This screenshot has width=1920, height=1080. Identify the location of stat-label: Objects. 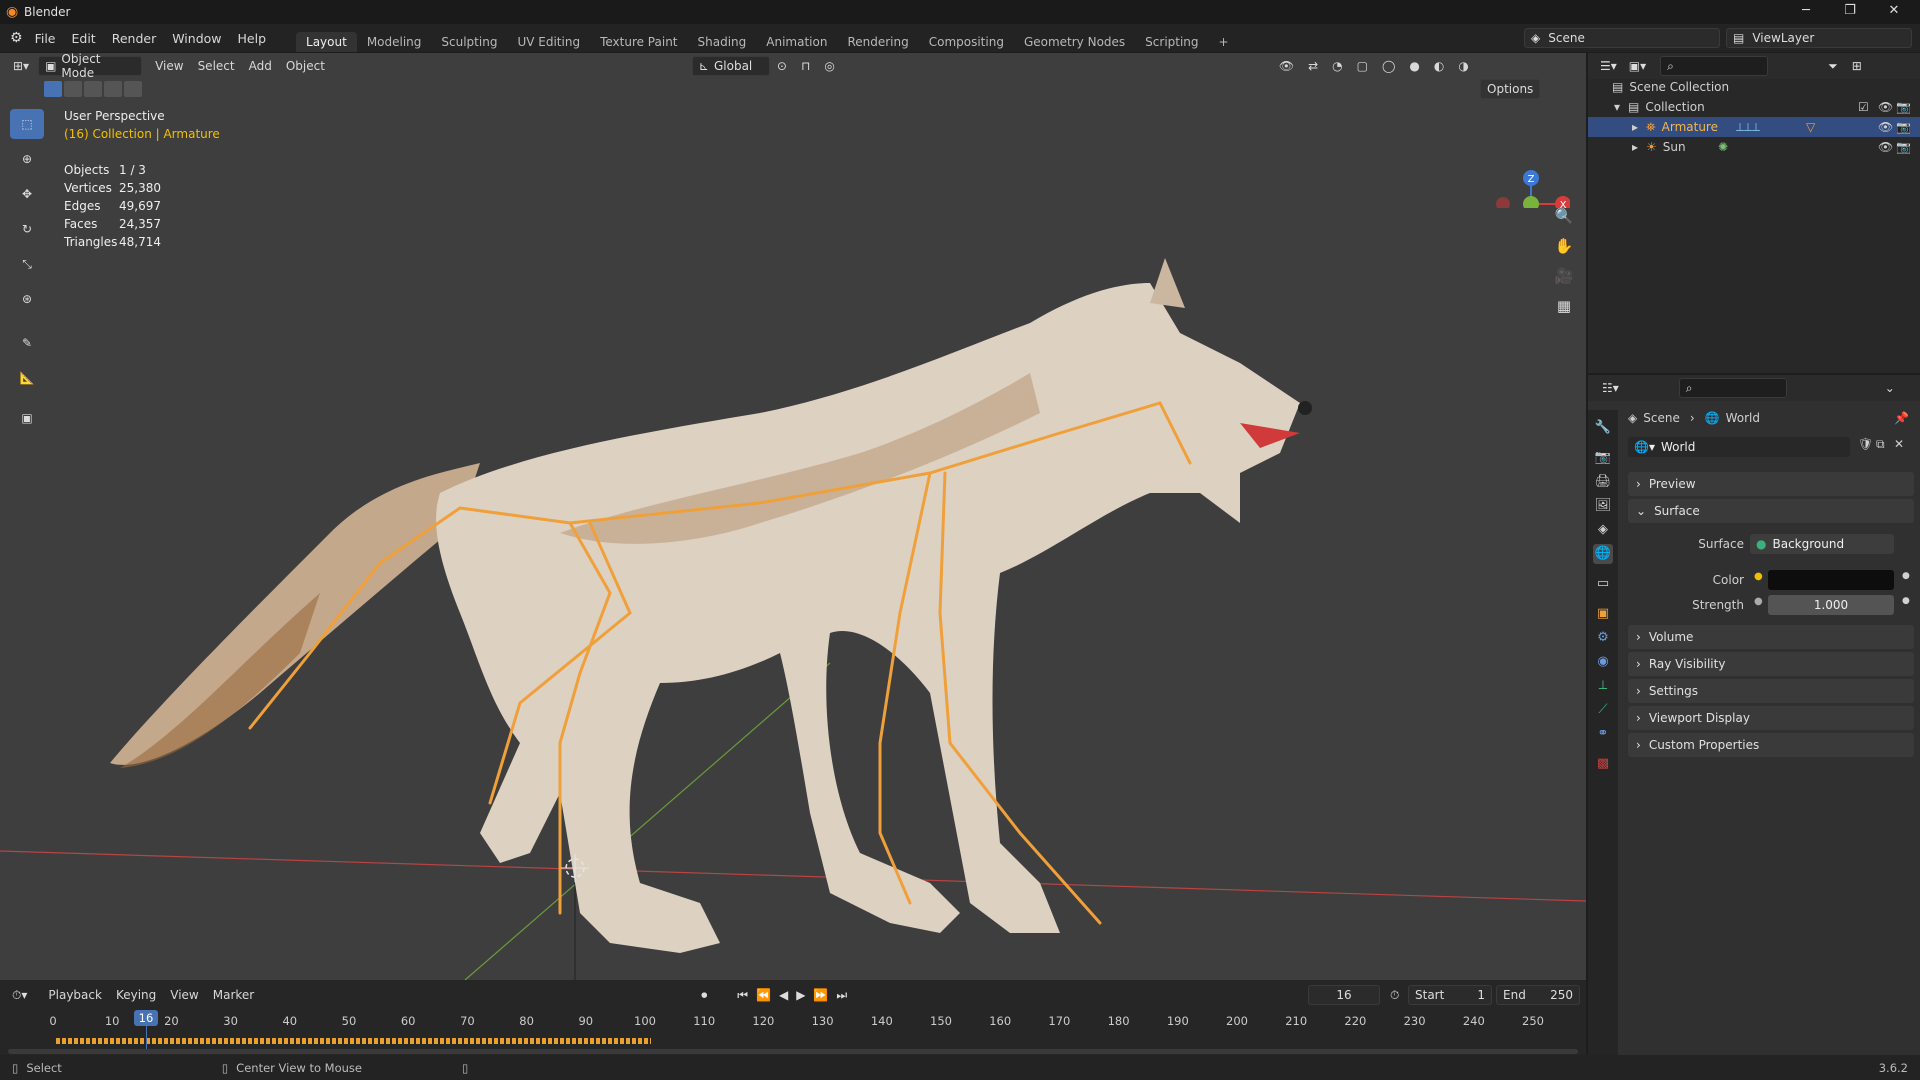
(87, 170).